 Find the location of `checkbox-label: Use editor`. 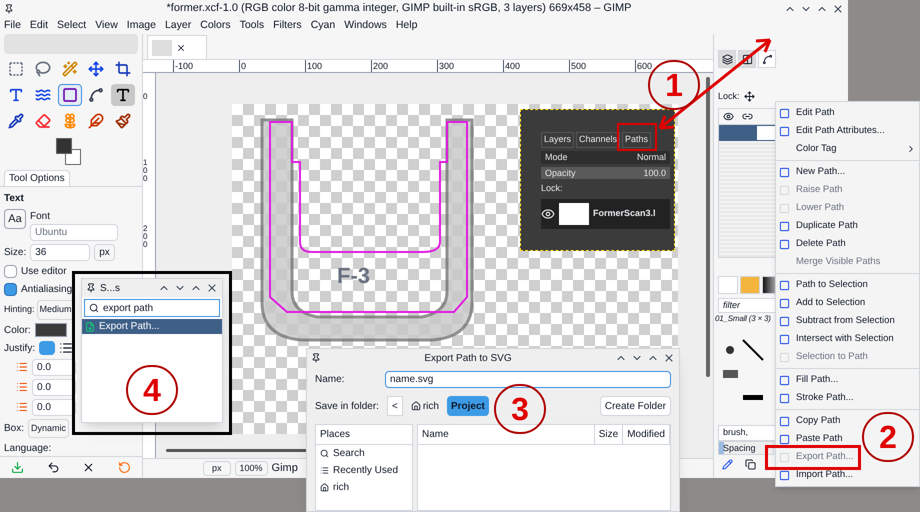

checkbox-label: Use editor is located at coordinates (44, 272).